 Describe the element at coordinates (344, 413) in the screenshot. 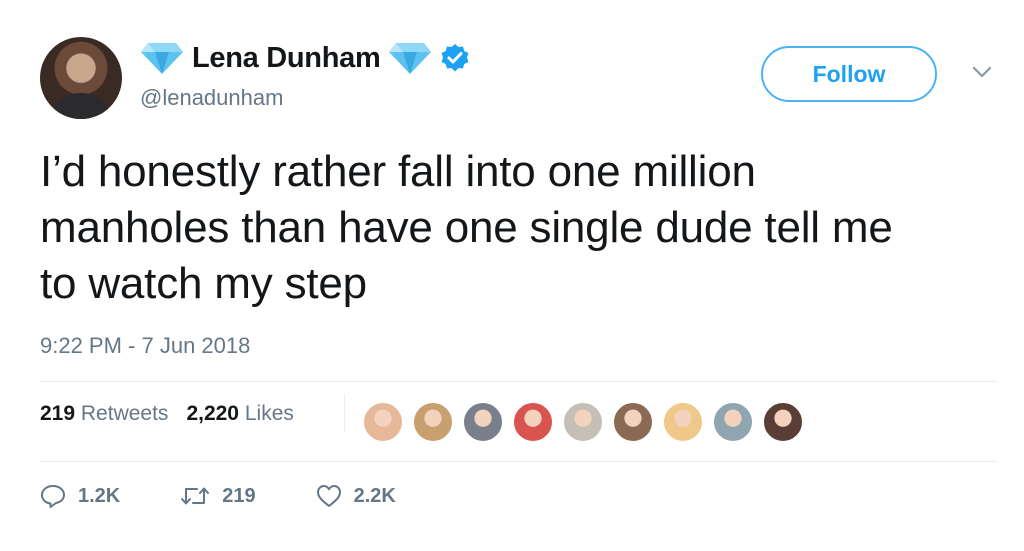

I see `stats-separator` at that location.